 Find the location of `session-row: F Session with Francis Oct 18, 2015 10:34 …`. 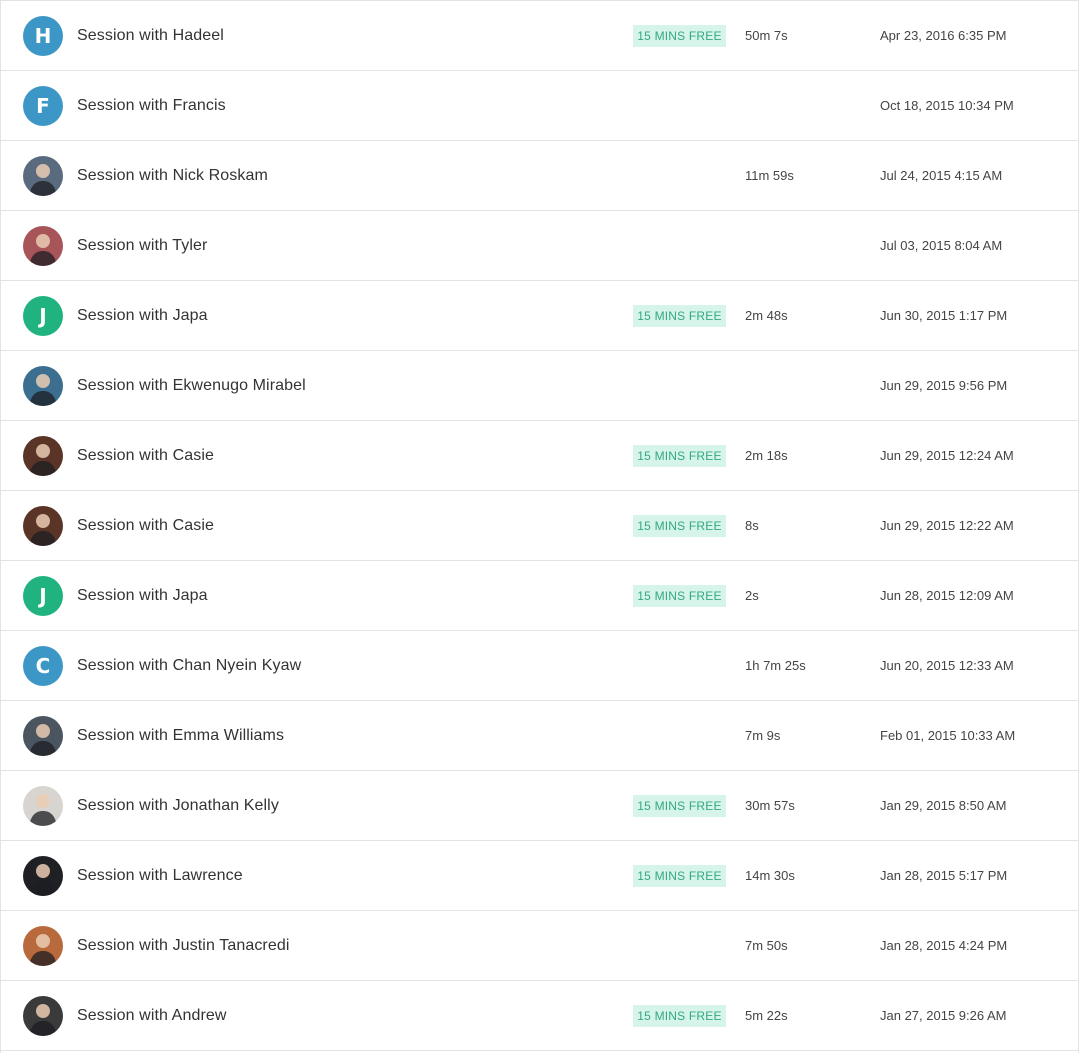

session-row: F Session with Francis Oct 18, 2015 10:34 … is located at coordinates (539, 106).